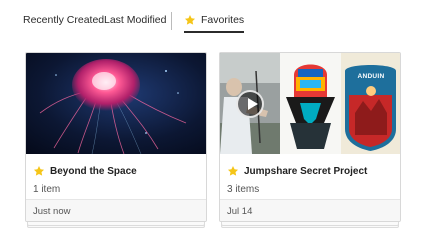 The image size is (423, 241). What do you see at coordinates (240, 211) in the screenshot?
I see `date-label: Jul 14` at bounding box center [240, 211].